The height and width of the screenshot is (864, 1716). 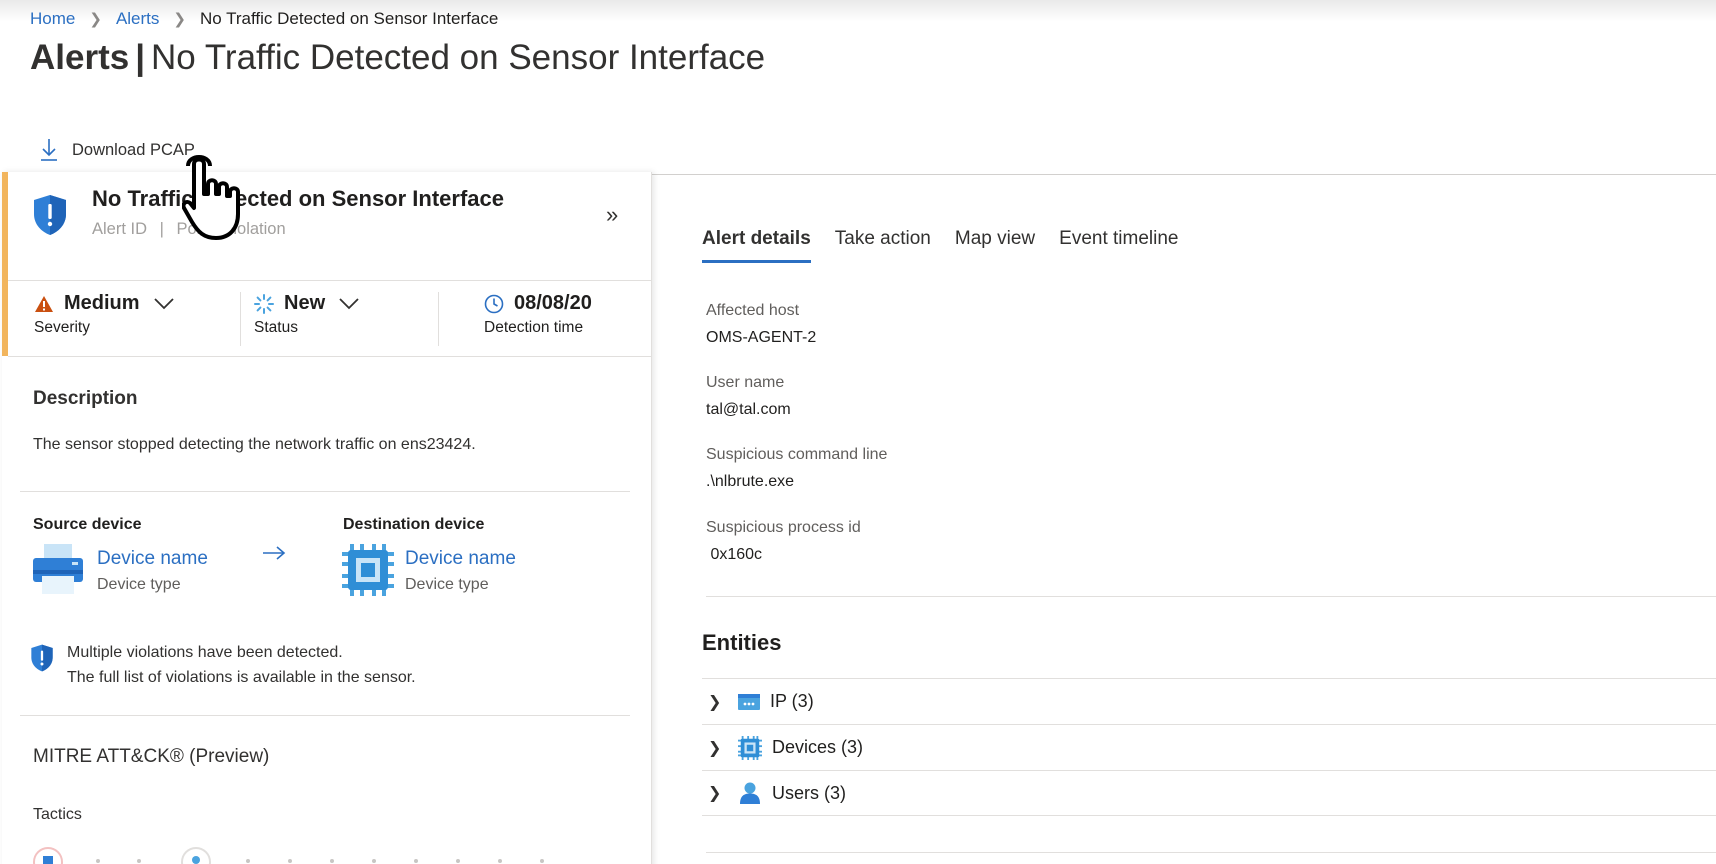 I want to click on violations-line-1: Multiple violations have been detected., so click(x=205, y=652).